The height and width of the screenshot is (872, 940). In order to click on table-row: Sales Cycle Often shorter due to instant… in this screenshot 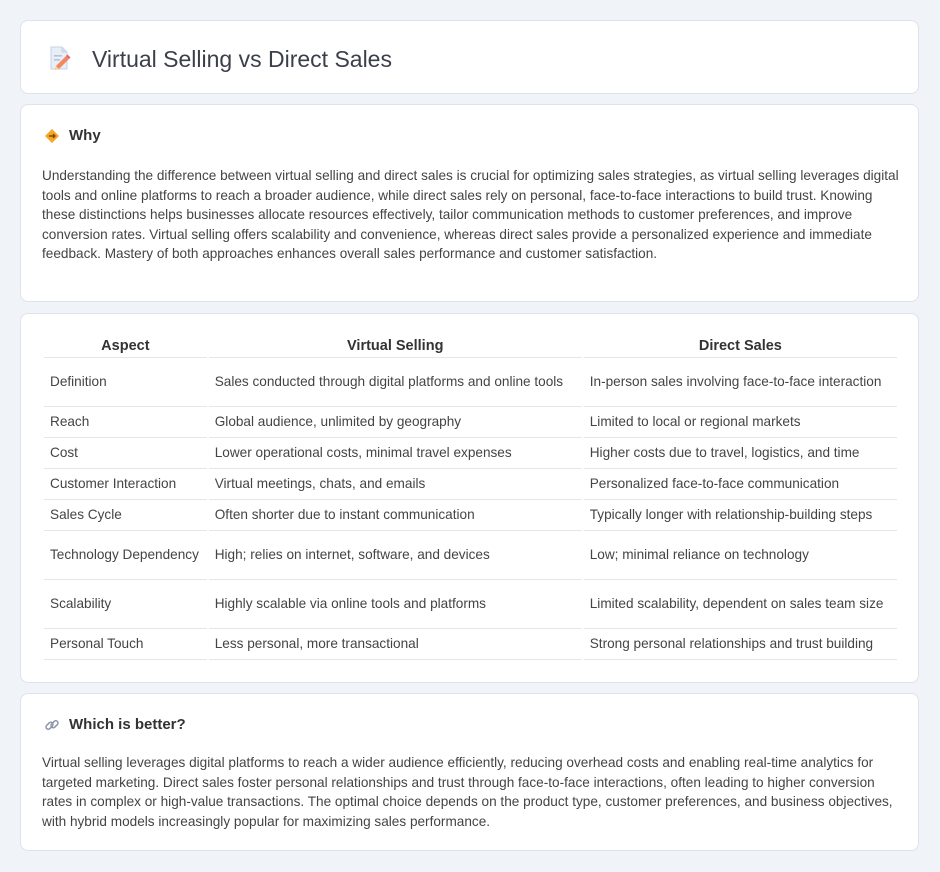, I will do `click(470, 515)`.